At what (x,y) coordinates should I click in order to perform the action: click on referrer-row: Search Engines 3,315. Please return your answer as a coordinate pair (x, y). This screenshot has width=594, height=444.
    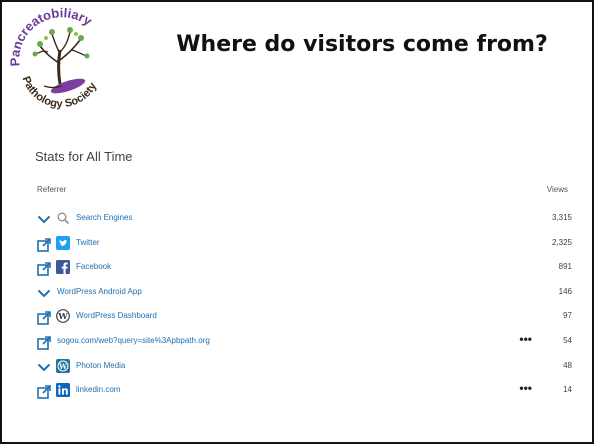
    Looking at the image, I should click on (304, 222).